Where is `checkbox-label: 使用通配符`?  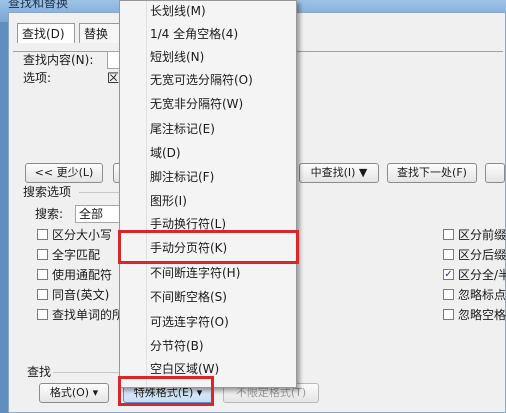 checkbox-label: 使用通配符 is located at coordinates (82, 275).